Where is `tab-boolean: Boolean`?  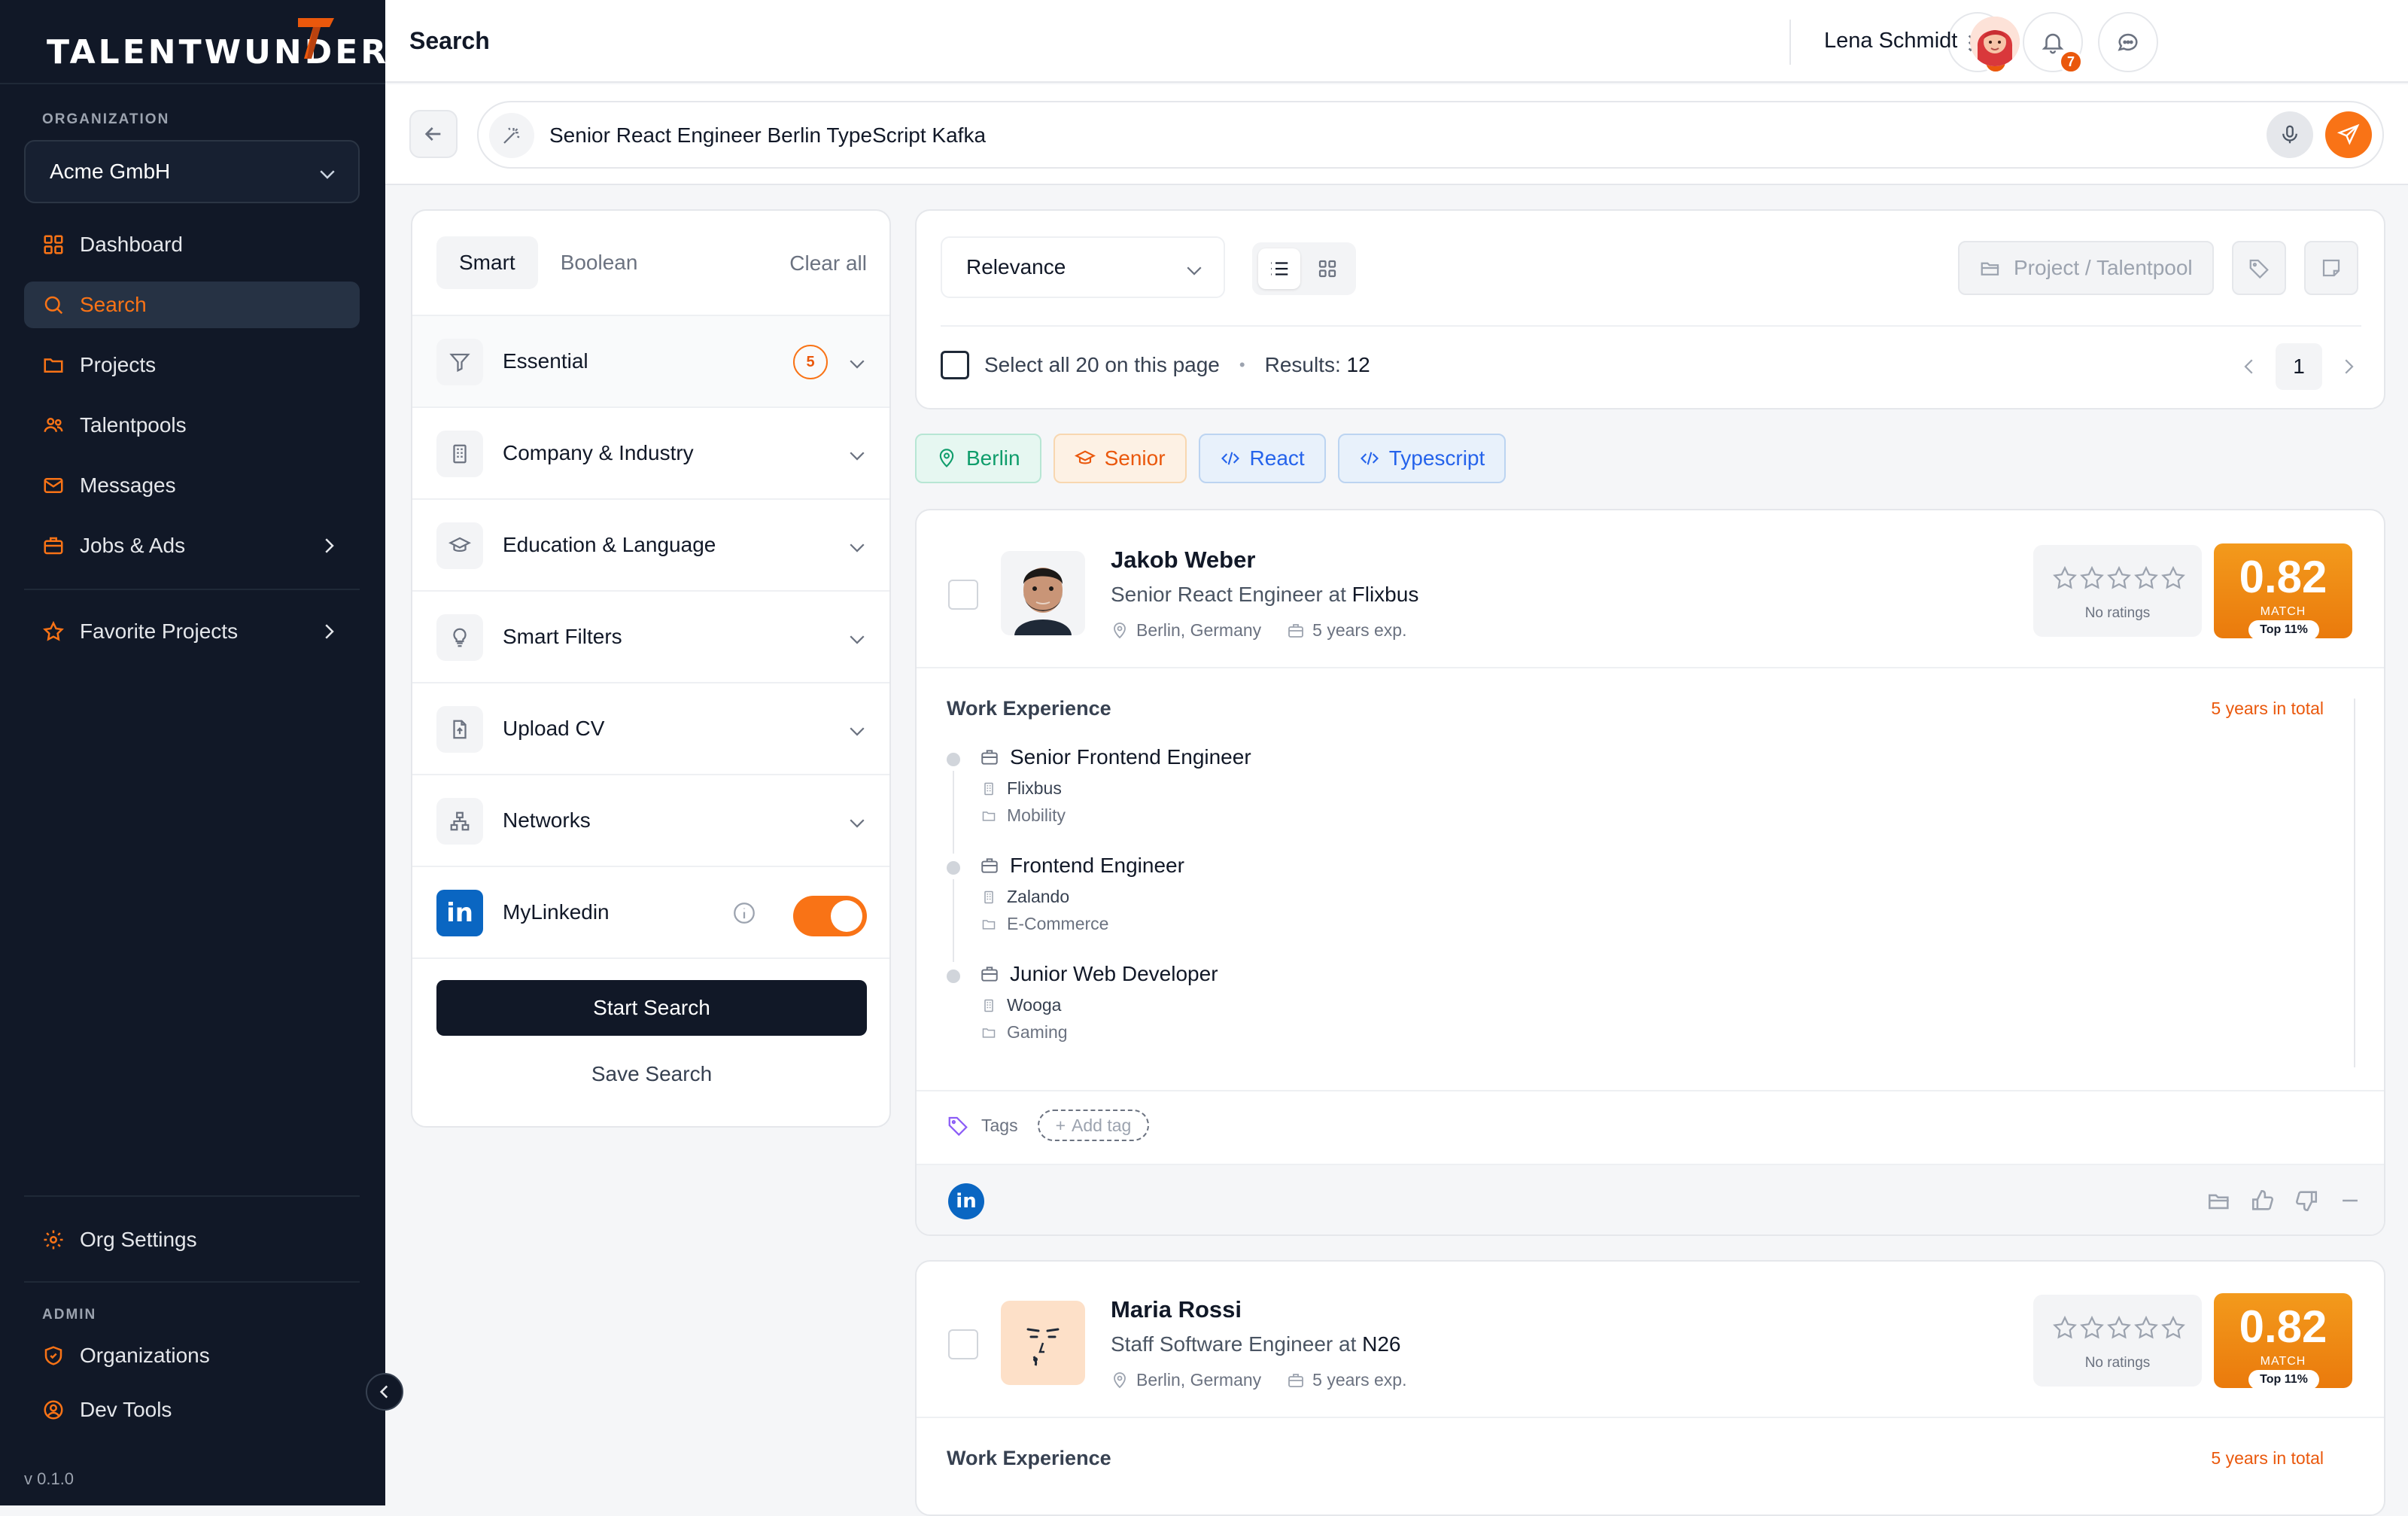 tab-boolean: Boolean is located at coordinates (599, 262).